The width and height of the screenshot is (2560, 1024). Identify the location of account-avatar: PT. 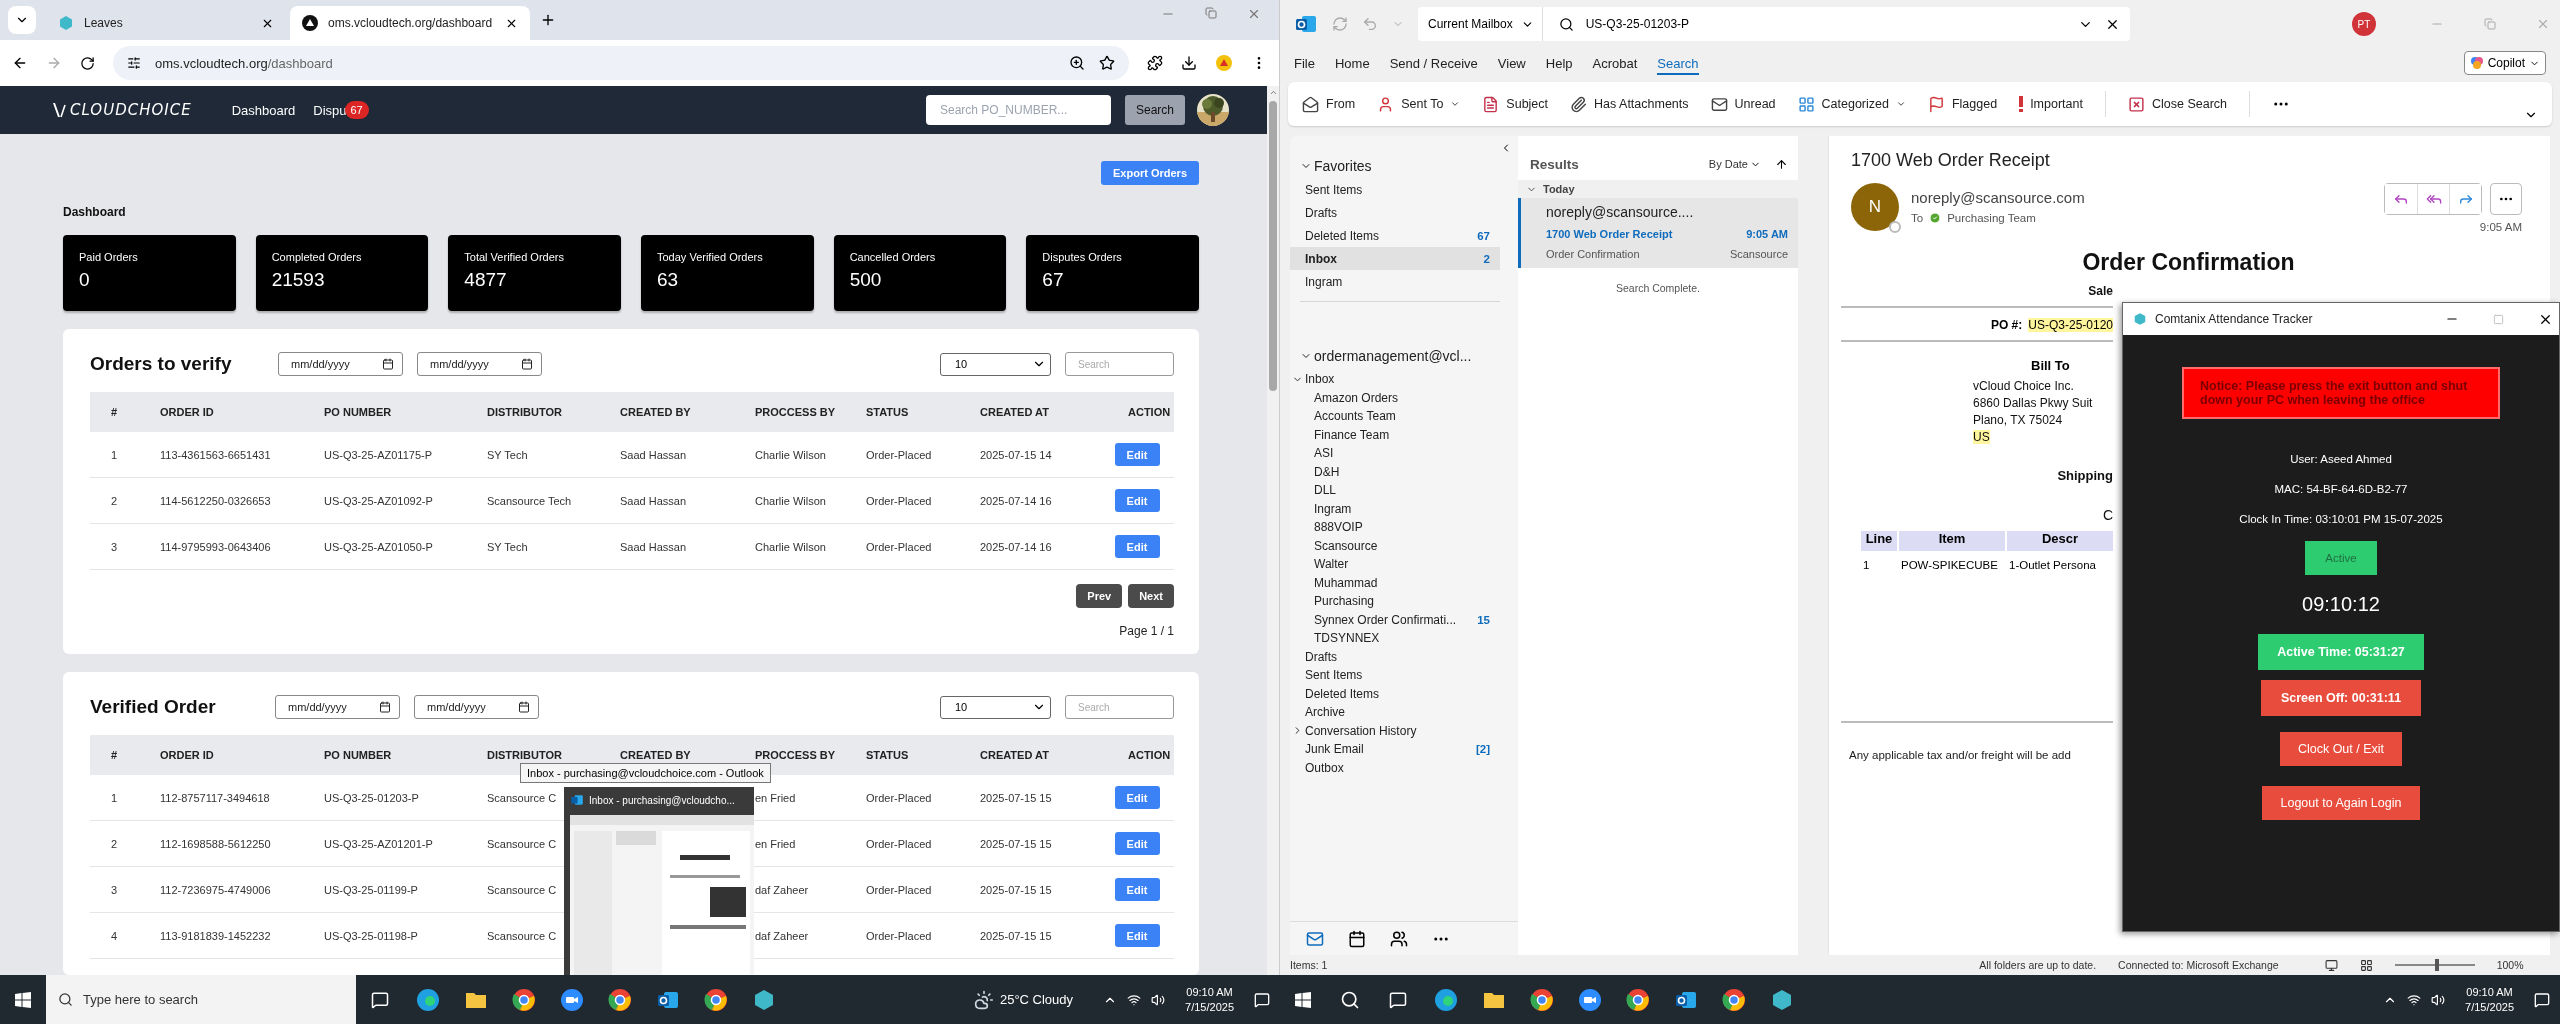
(2364, 24).